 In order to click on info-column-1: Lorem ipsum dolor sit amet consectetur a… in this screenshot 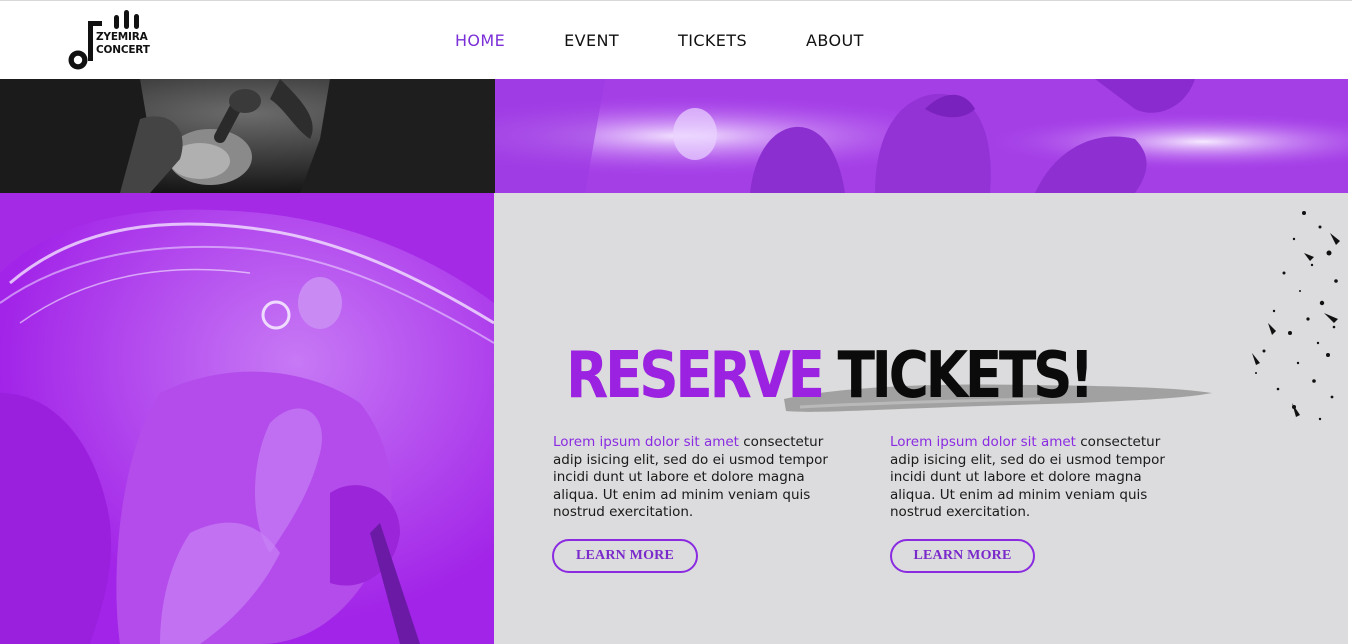, I will do `click(698, 478)`.